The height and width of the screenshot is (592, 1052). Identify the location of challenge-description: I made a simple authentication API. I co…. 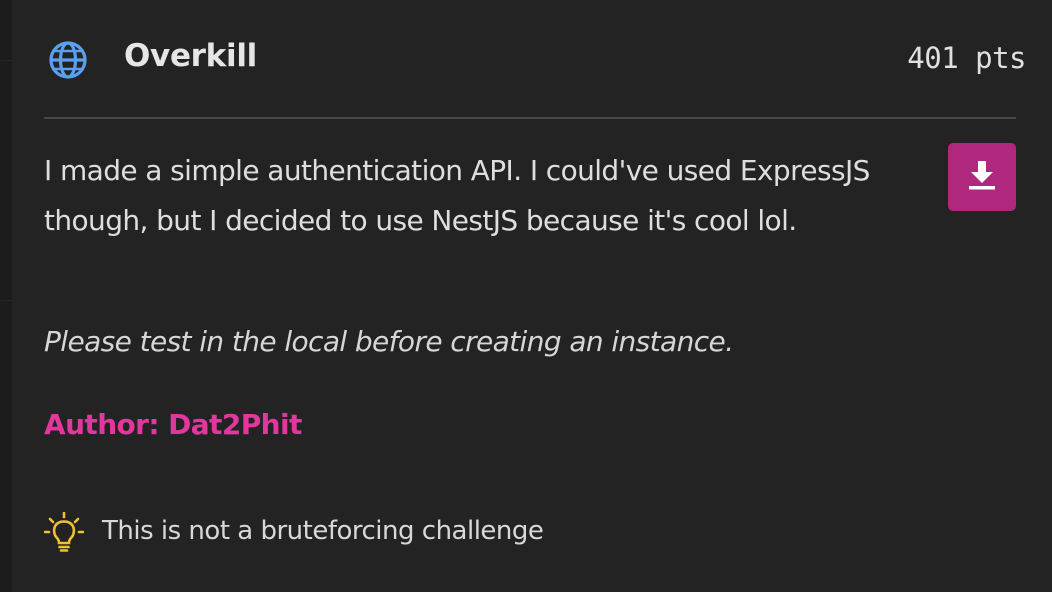
(457, 195).